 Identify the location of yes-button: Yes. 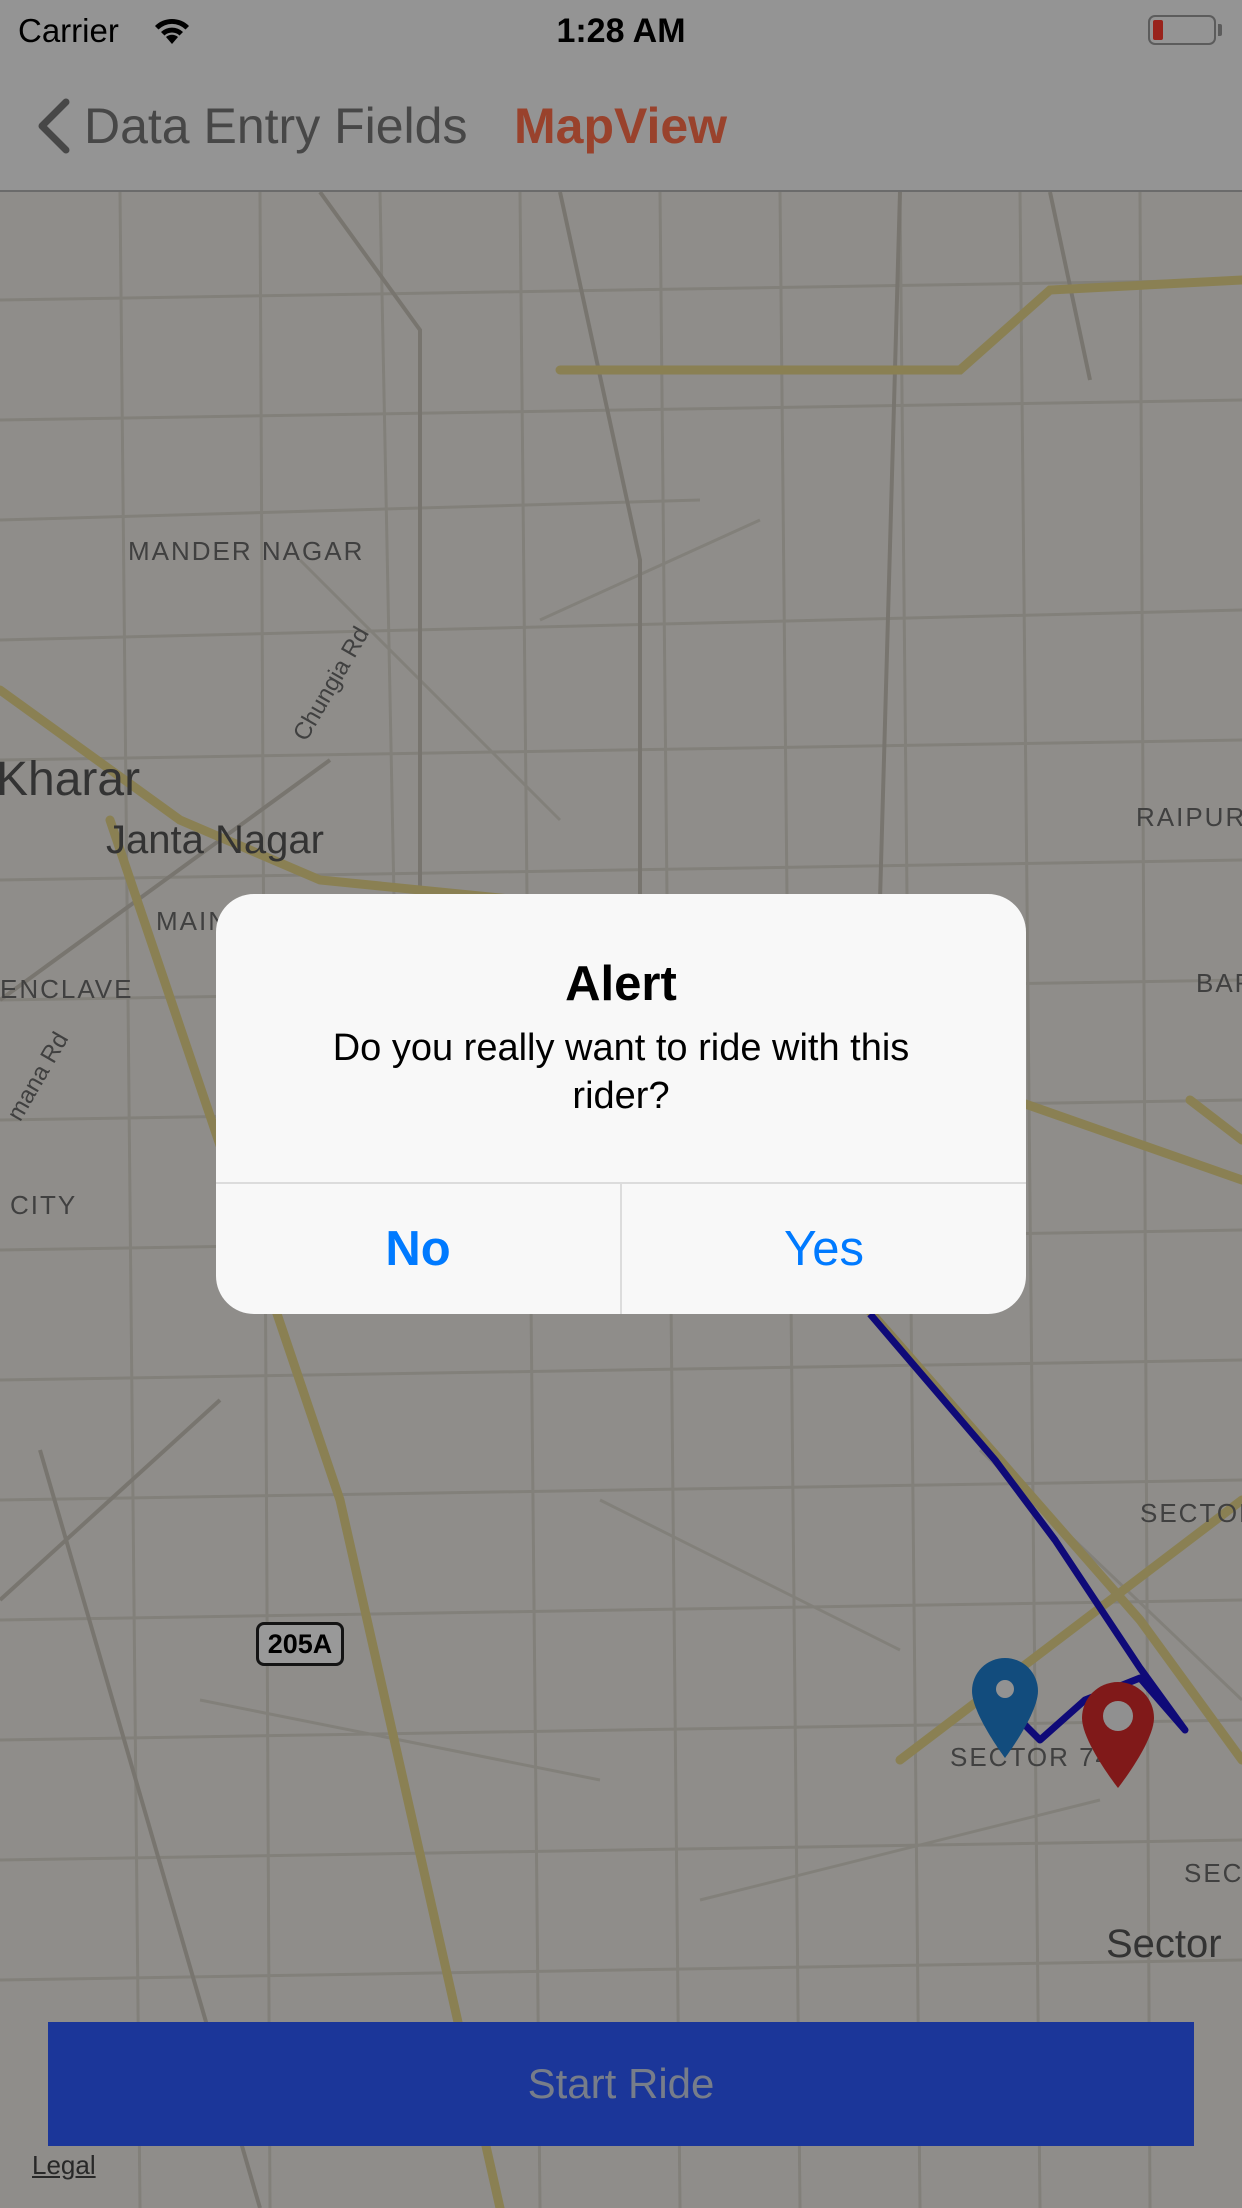
(824, 1249).